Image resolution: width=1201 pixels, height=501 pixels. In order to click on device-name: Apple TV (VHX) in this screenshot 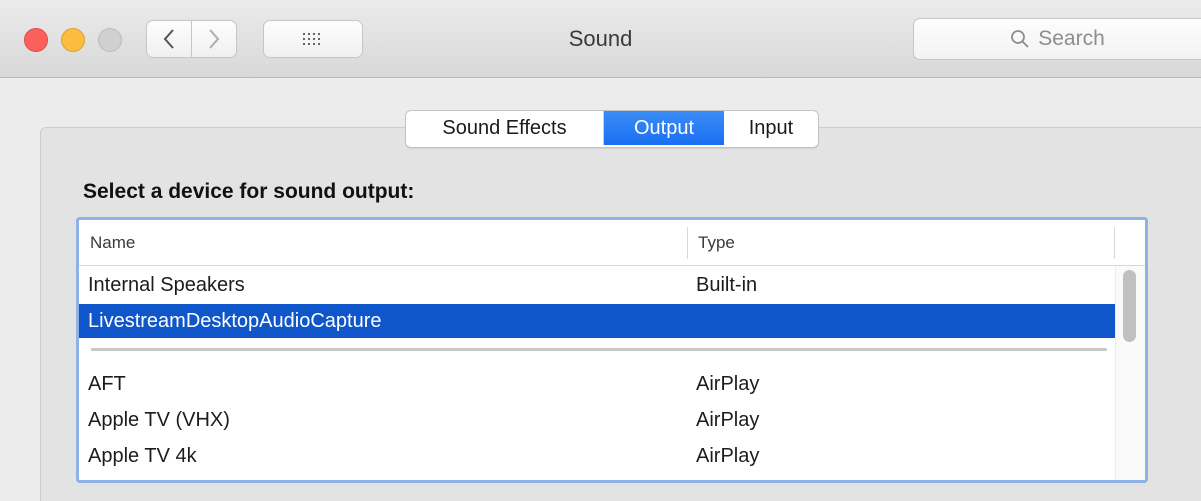, I will do `click(159, 420)`.